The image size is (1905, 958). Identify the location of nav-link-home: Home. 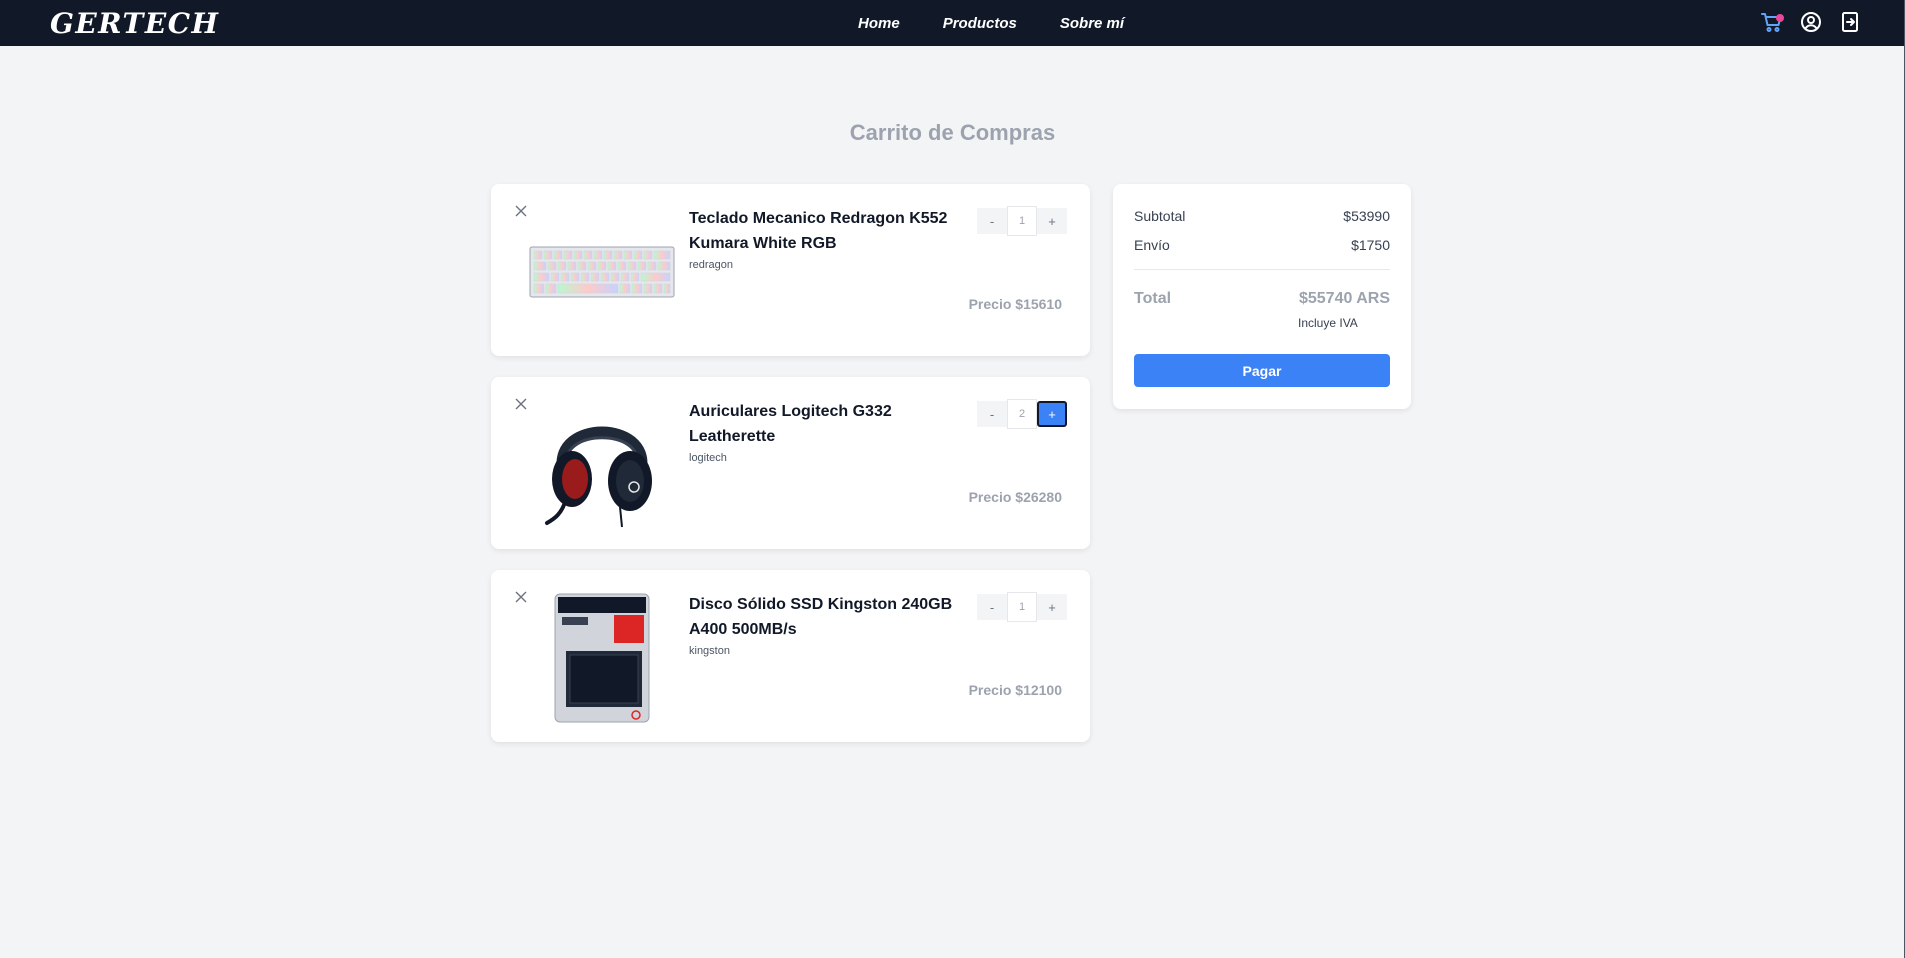
(879, 23).